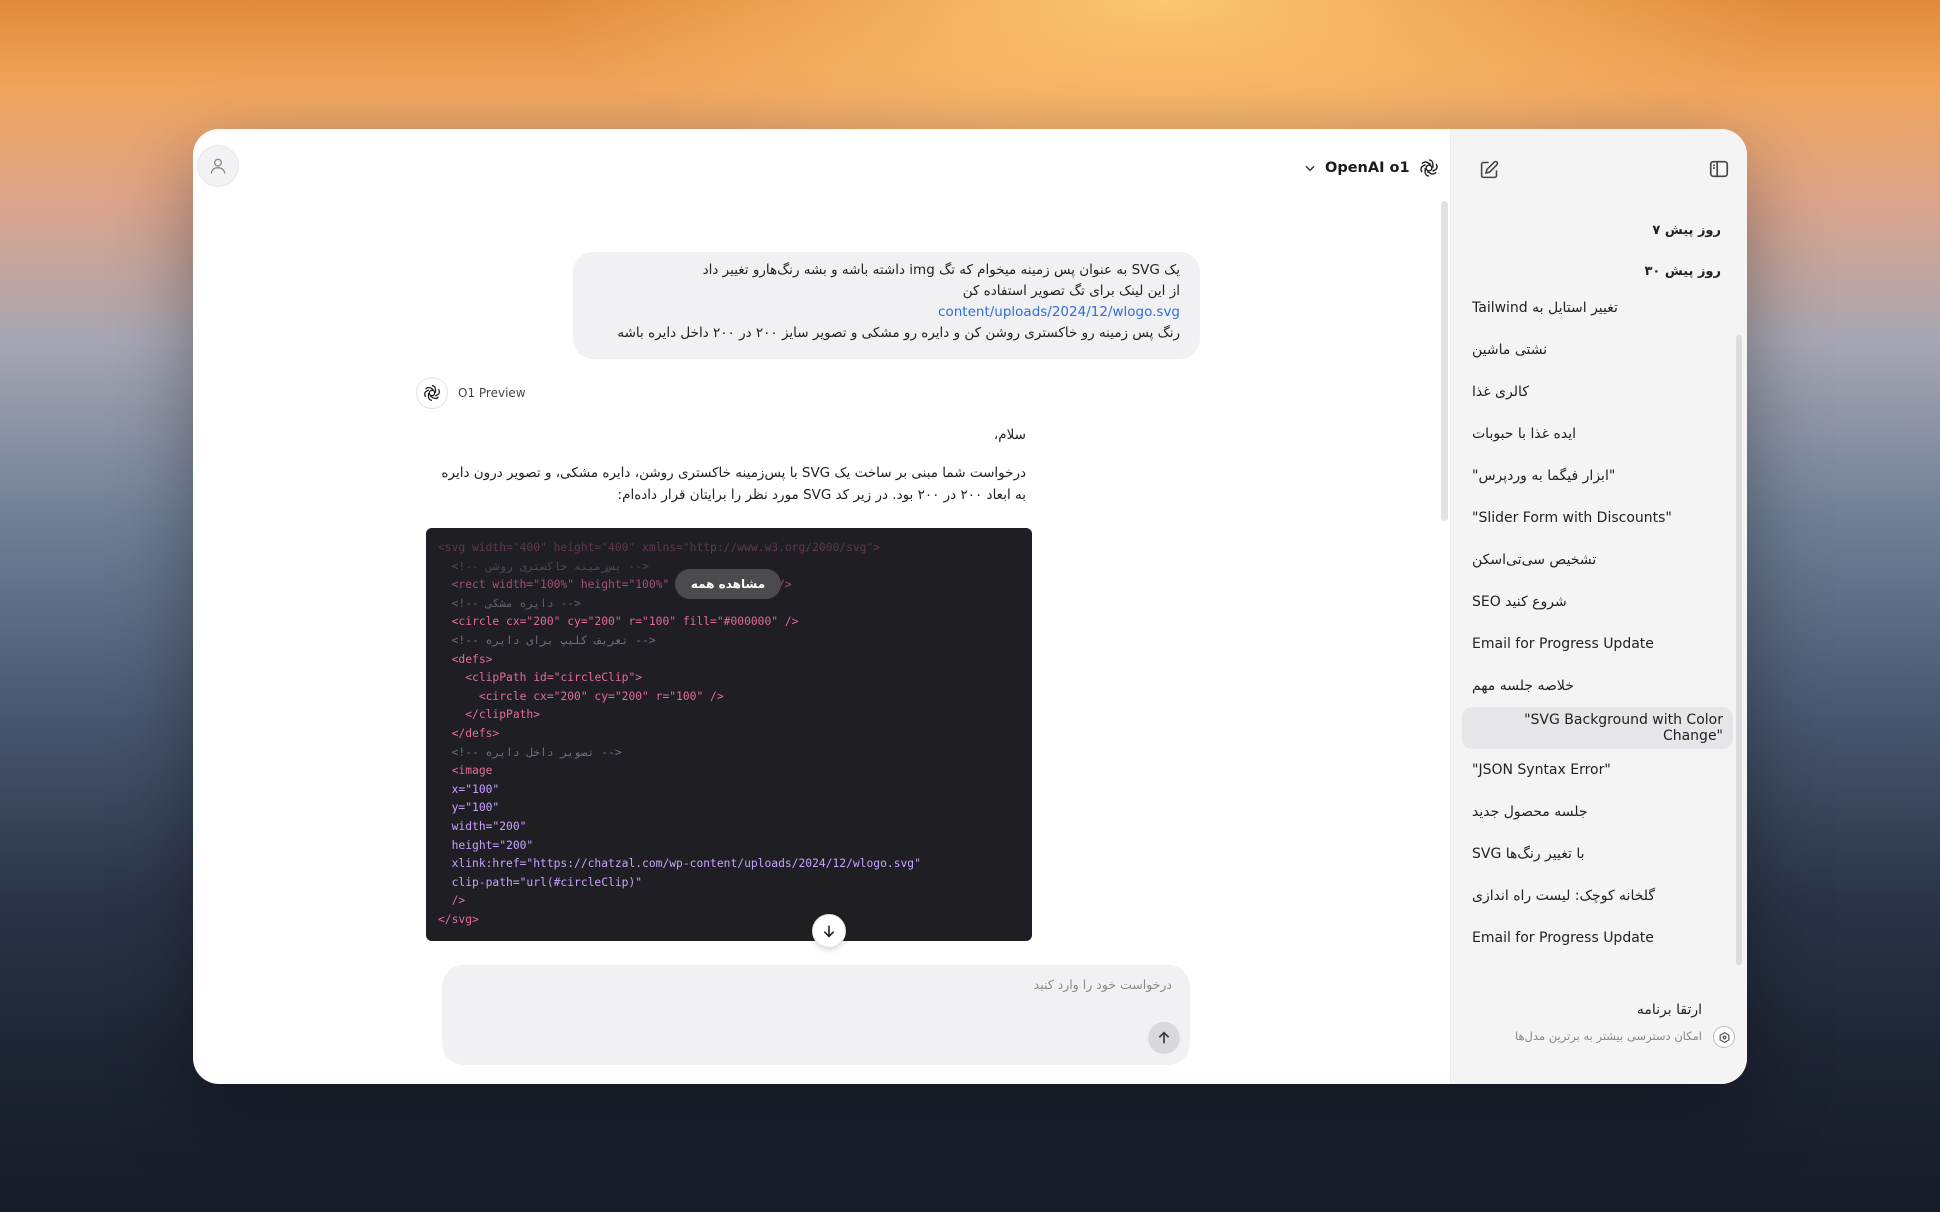  I want to click on upgrade-icon-wrap, so click(1724, 1037).